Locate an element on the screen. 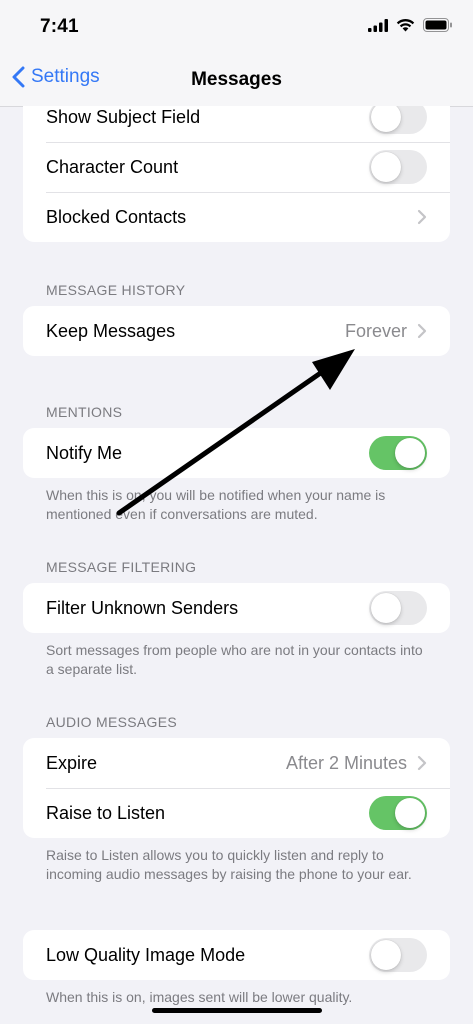 This screenshot has width=473, height=1024. home-indicator is located at coordinates (237, 1010).